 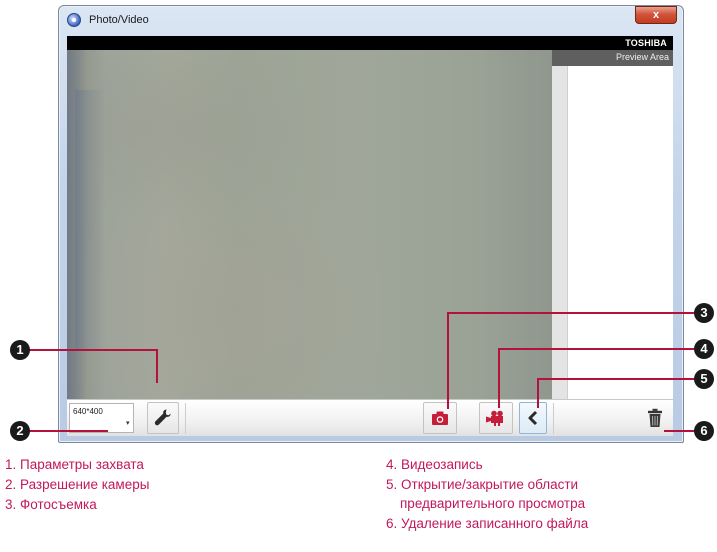 What do you see at coordinates (128, 423) in the screenshot?
I see `chevron-down-icon: ▾` at bounding box center [128, 423].